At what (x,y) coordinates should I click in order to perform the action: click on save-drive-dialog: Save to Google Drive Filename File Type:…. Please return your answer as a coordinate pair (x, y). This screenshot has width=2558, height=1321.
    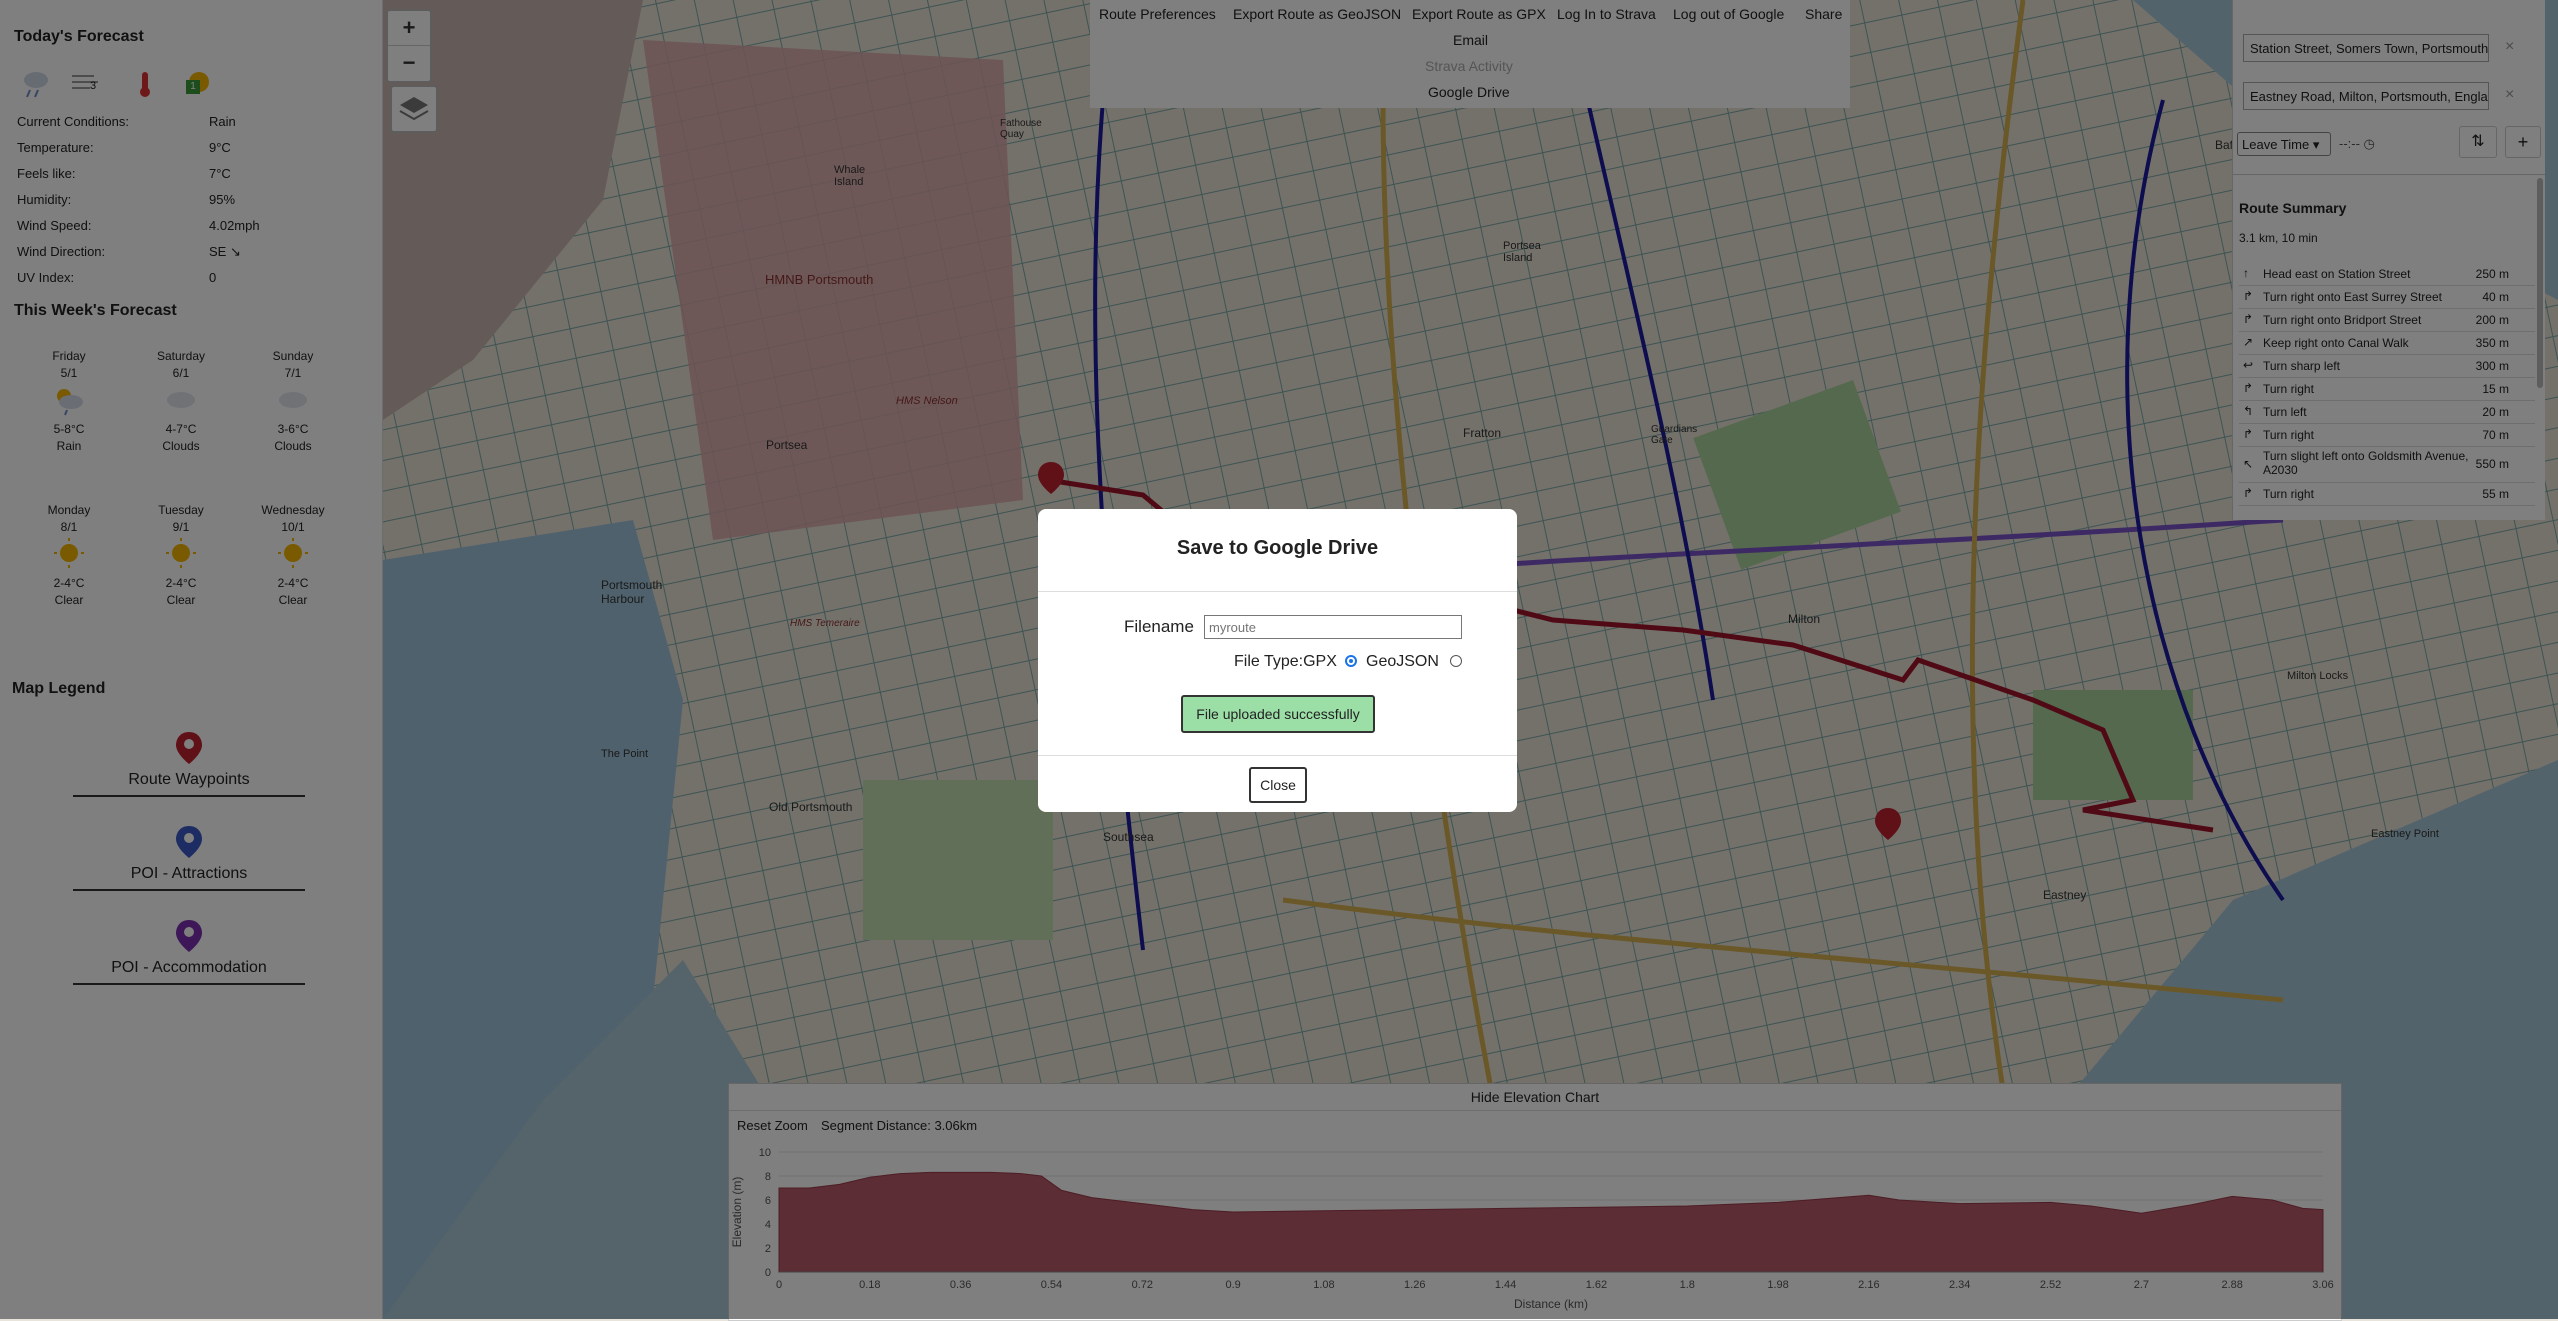
    Looking at the image, I should click on (1277, 660).